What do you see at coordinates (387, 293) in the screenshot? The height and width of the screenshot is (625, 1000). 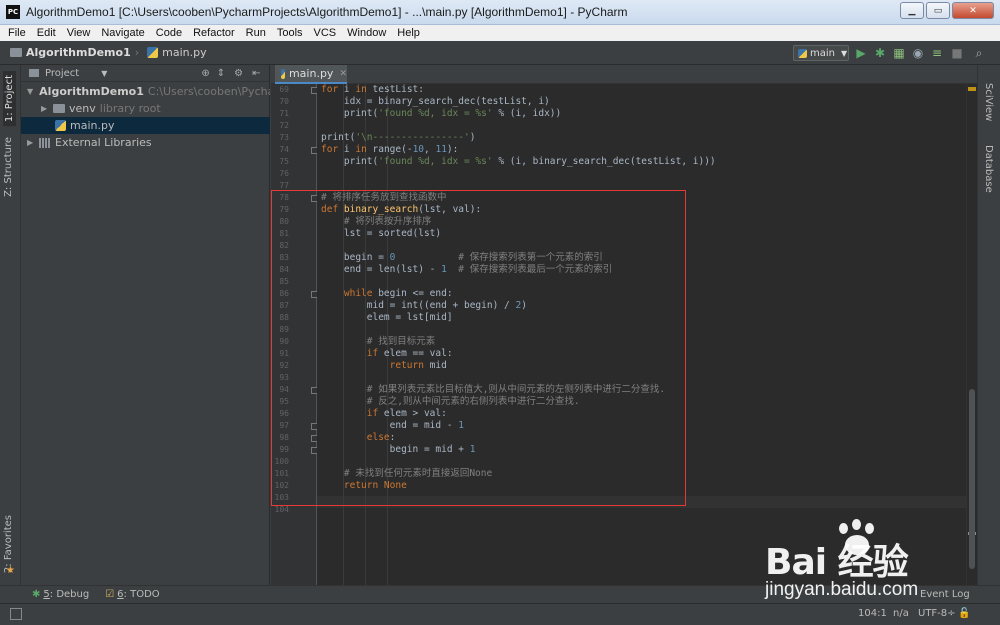 I see `code-line-86: while begin <= end:` at bounding box center [387, 293].